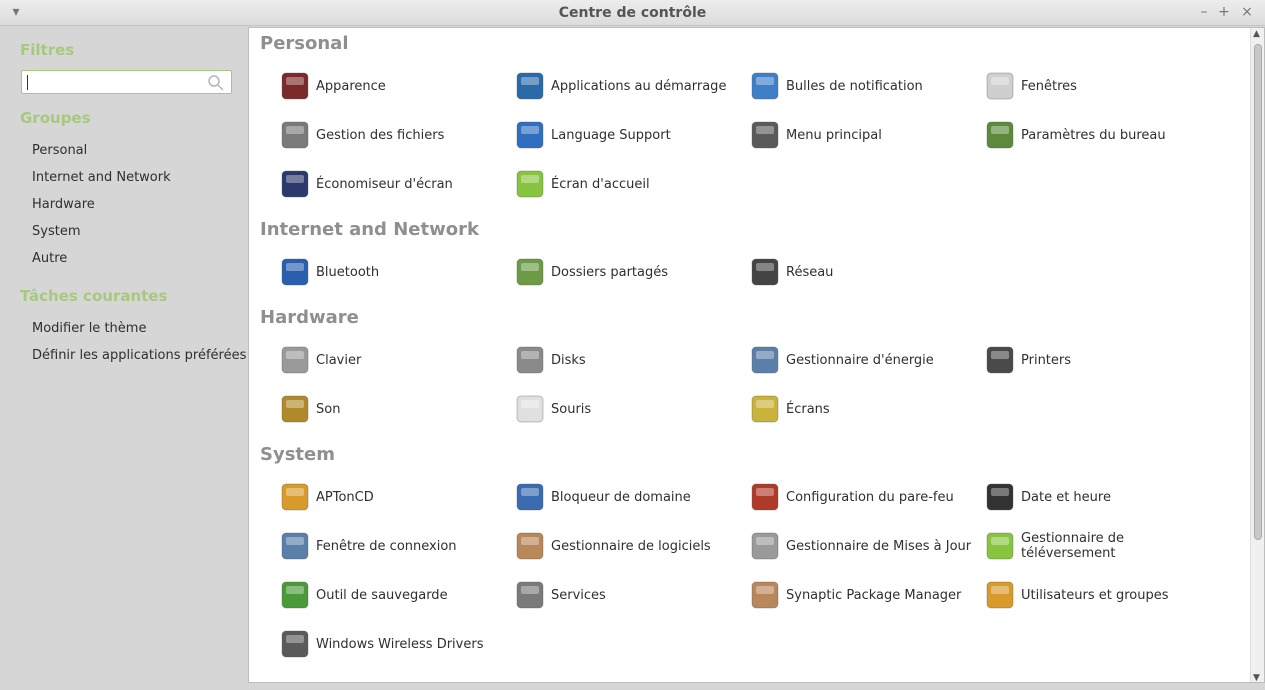  I want to click on category-heading: Autre, so click(288, 680).